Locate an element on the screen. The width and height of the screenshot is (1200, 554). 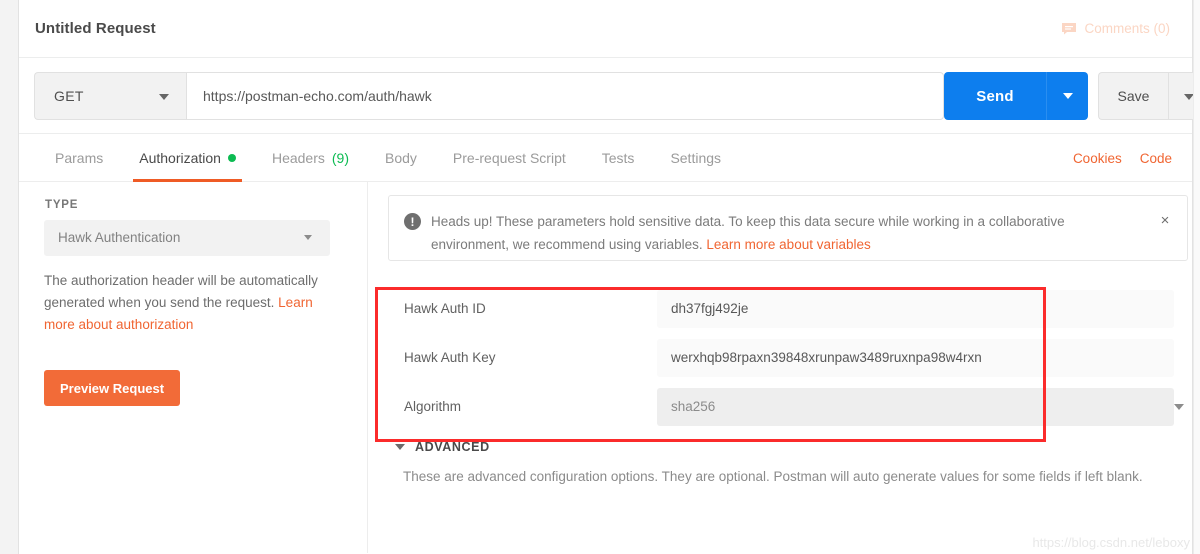
tab-label: Authorization is located at coordinates (180, 158).